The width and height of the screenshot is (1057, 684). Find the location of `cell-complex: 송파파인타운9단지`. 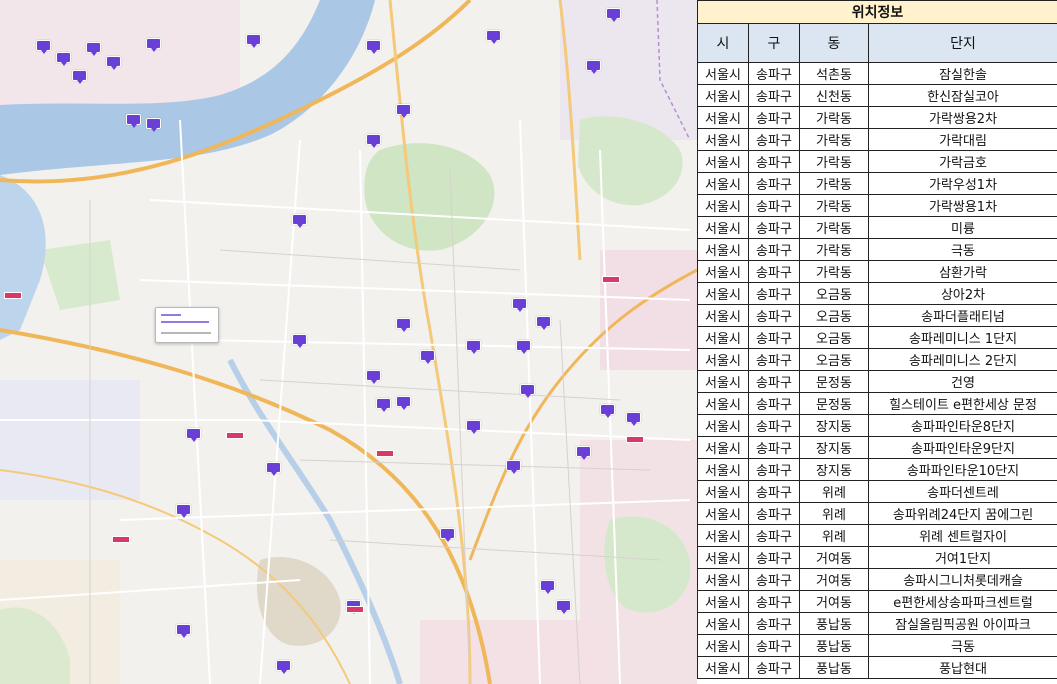

cell-complex: 송파파인타운9단지 is located at coordinates (962, 447).